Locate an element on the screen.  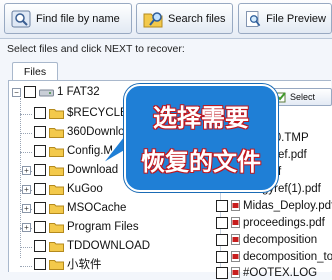
file-name: Midas_Deploy.pdf is located at coordinates (287, 205).